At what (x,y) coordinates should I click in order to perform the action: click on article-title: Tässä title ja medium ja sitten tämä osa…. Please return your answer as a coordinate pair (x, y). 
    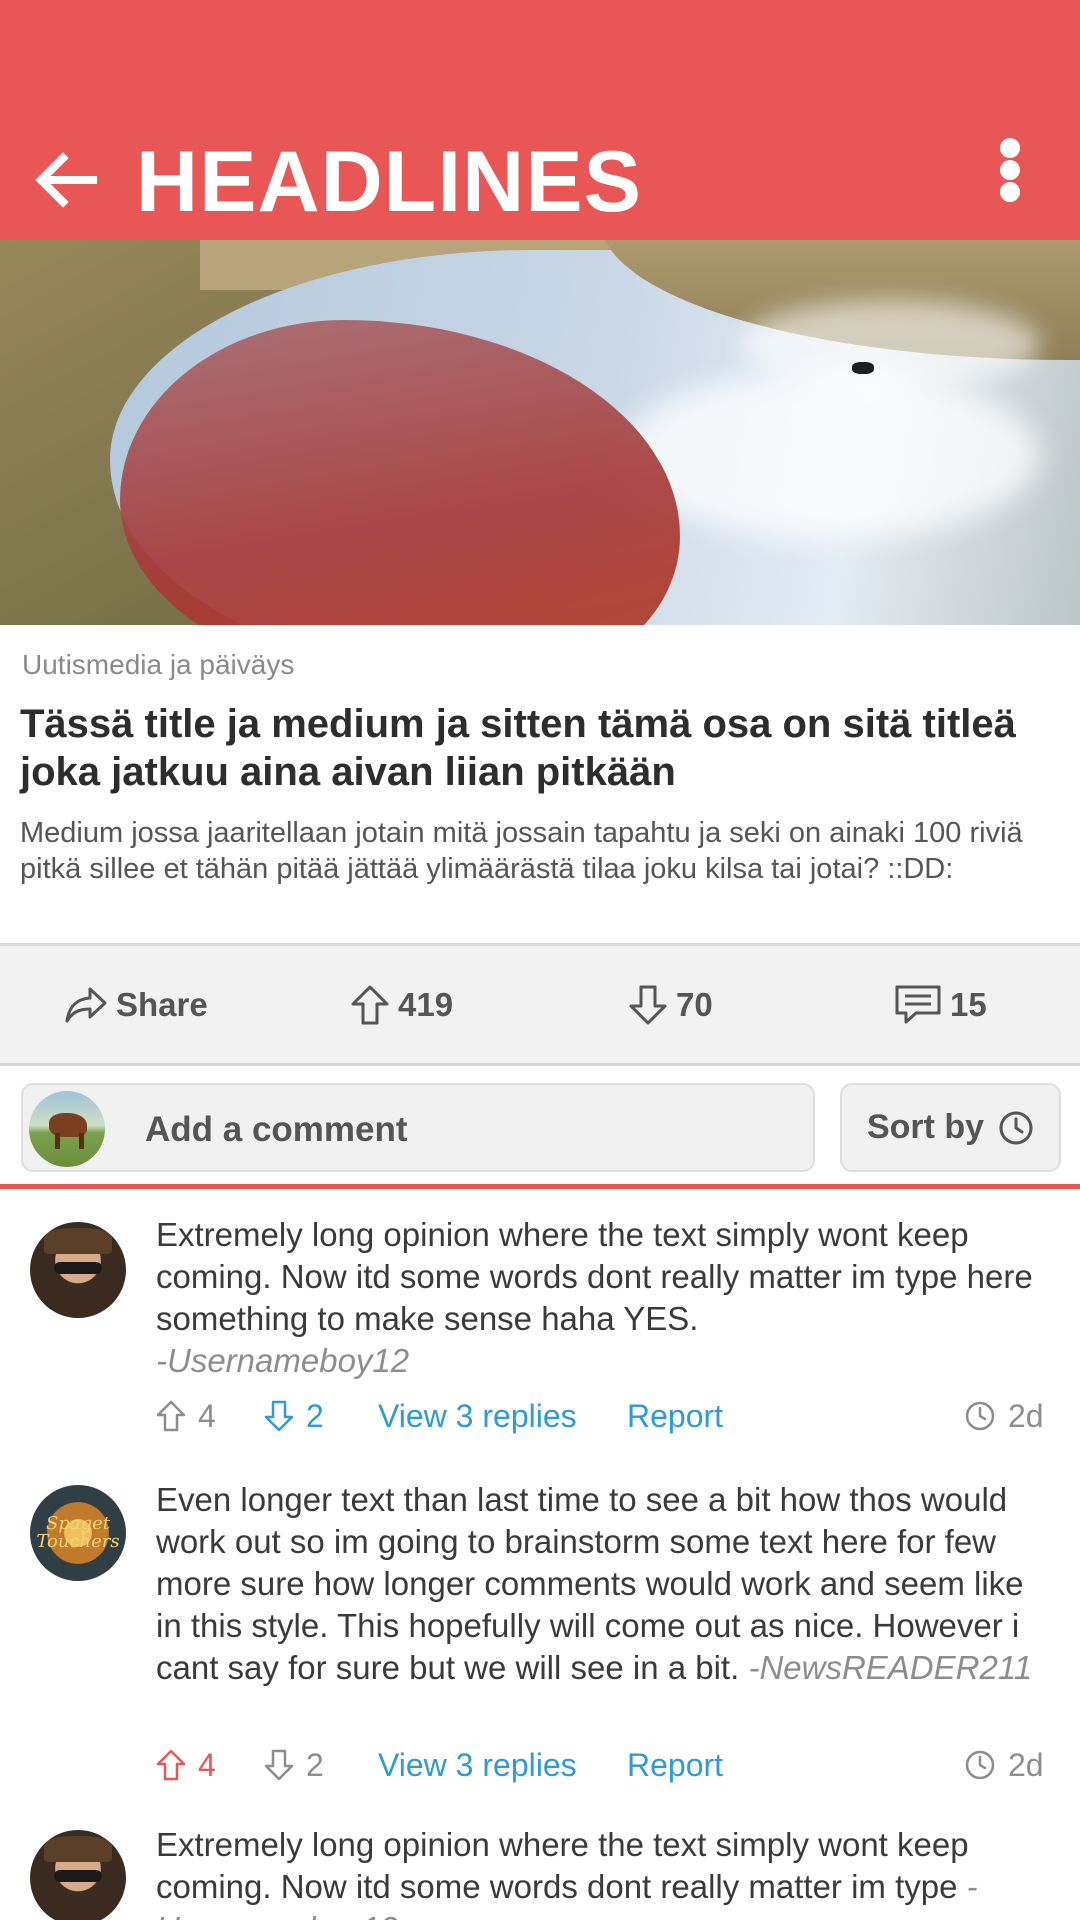
    Looking at the image, I should click on (540, 748).